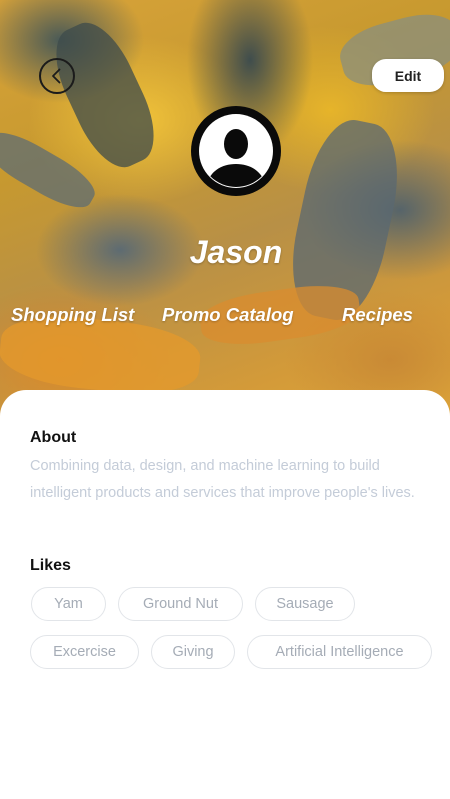 Image resolution: width=450 pixels, height=799 pixels. What do you see at coordinates (180, 604) in the screenshot?
I see `like-chip-ground-nut: Ground Nut` at bounding box center [180, 604].